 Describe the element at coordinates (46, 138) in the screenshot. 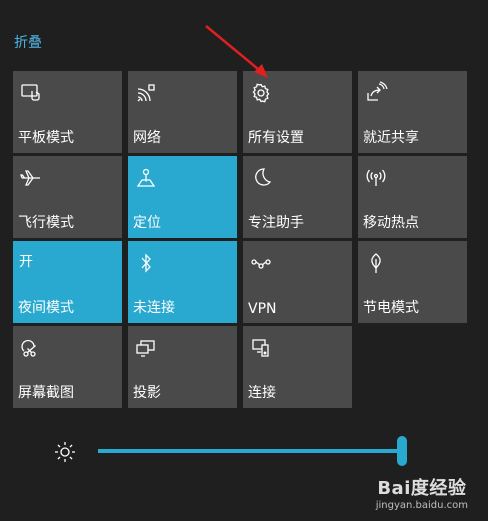

I see `tile-label: 平板模式` at that location.